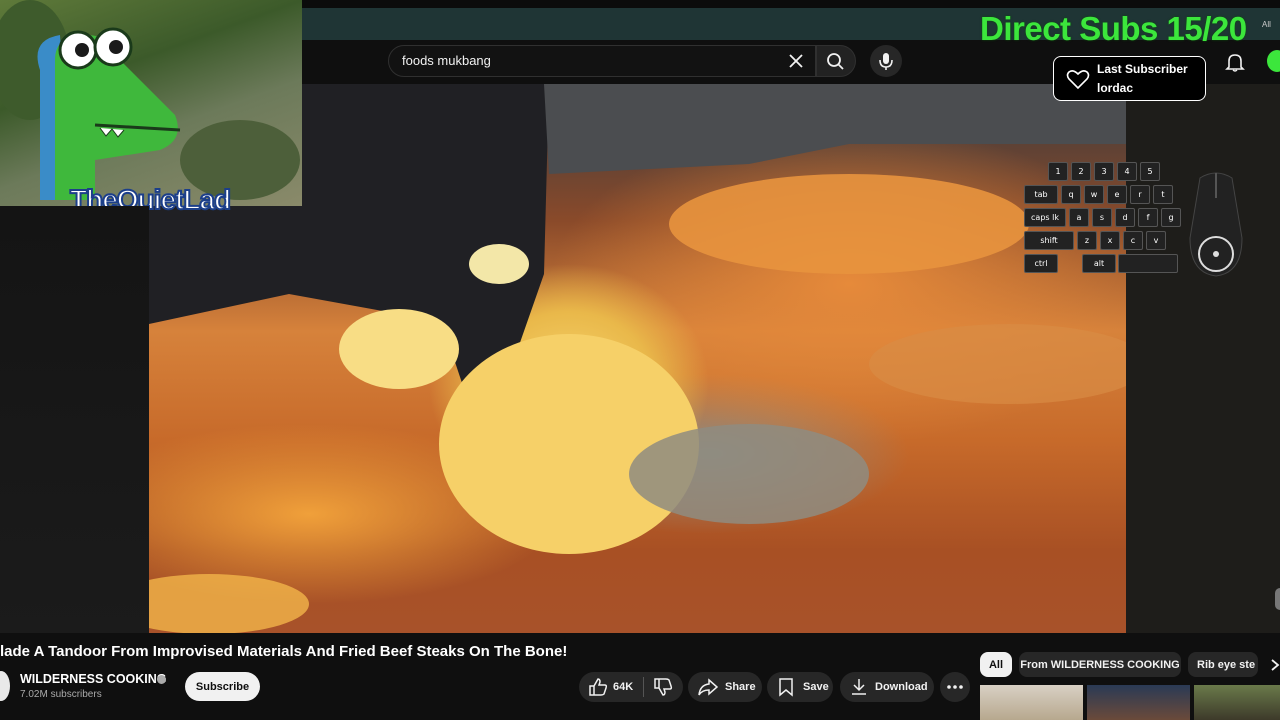 The image size is (1280, 720). I want to click on thumbs-down-icon, so click(663, 687).